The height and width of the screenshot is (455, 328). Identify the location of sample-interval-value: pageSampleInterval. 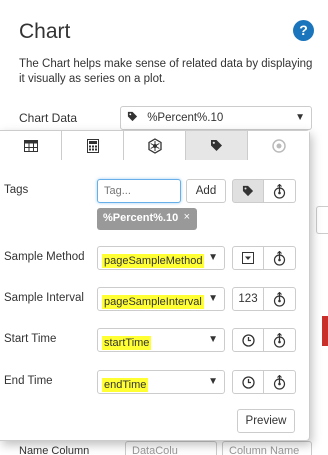
(153, 302).